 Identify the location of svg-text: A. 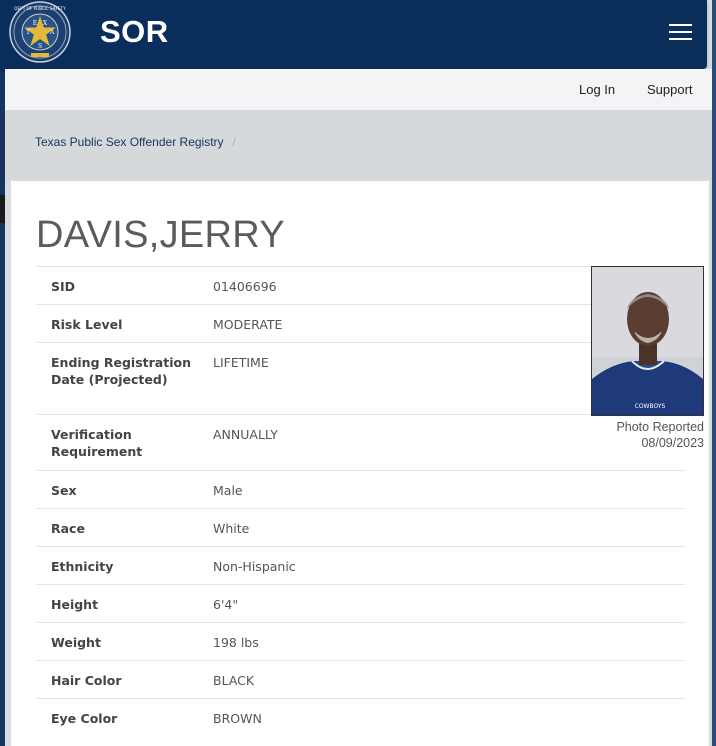
(52, 32).